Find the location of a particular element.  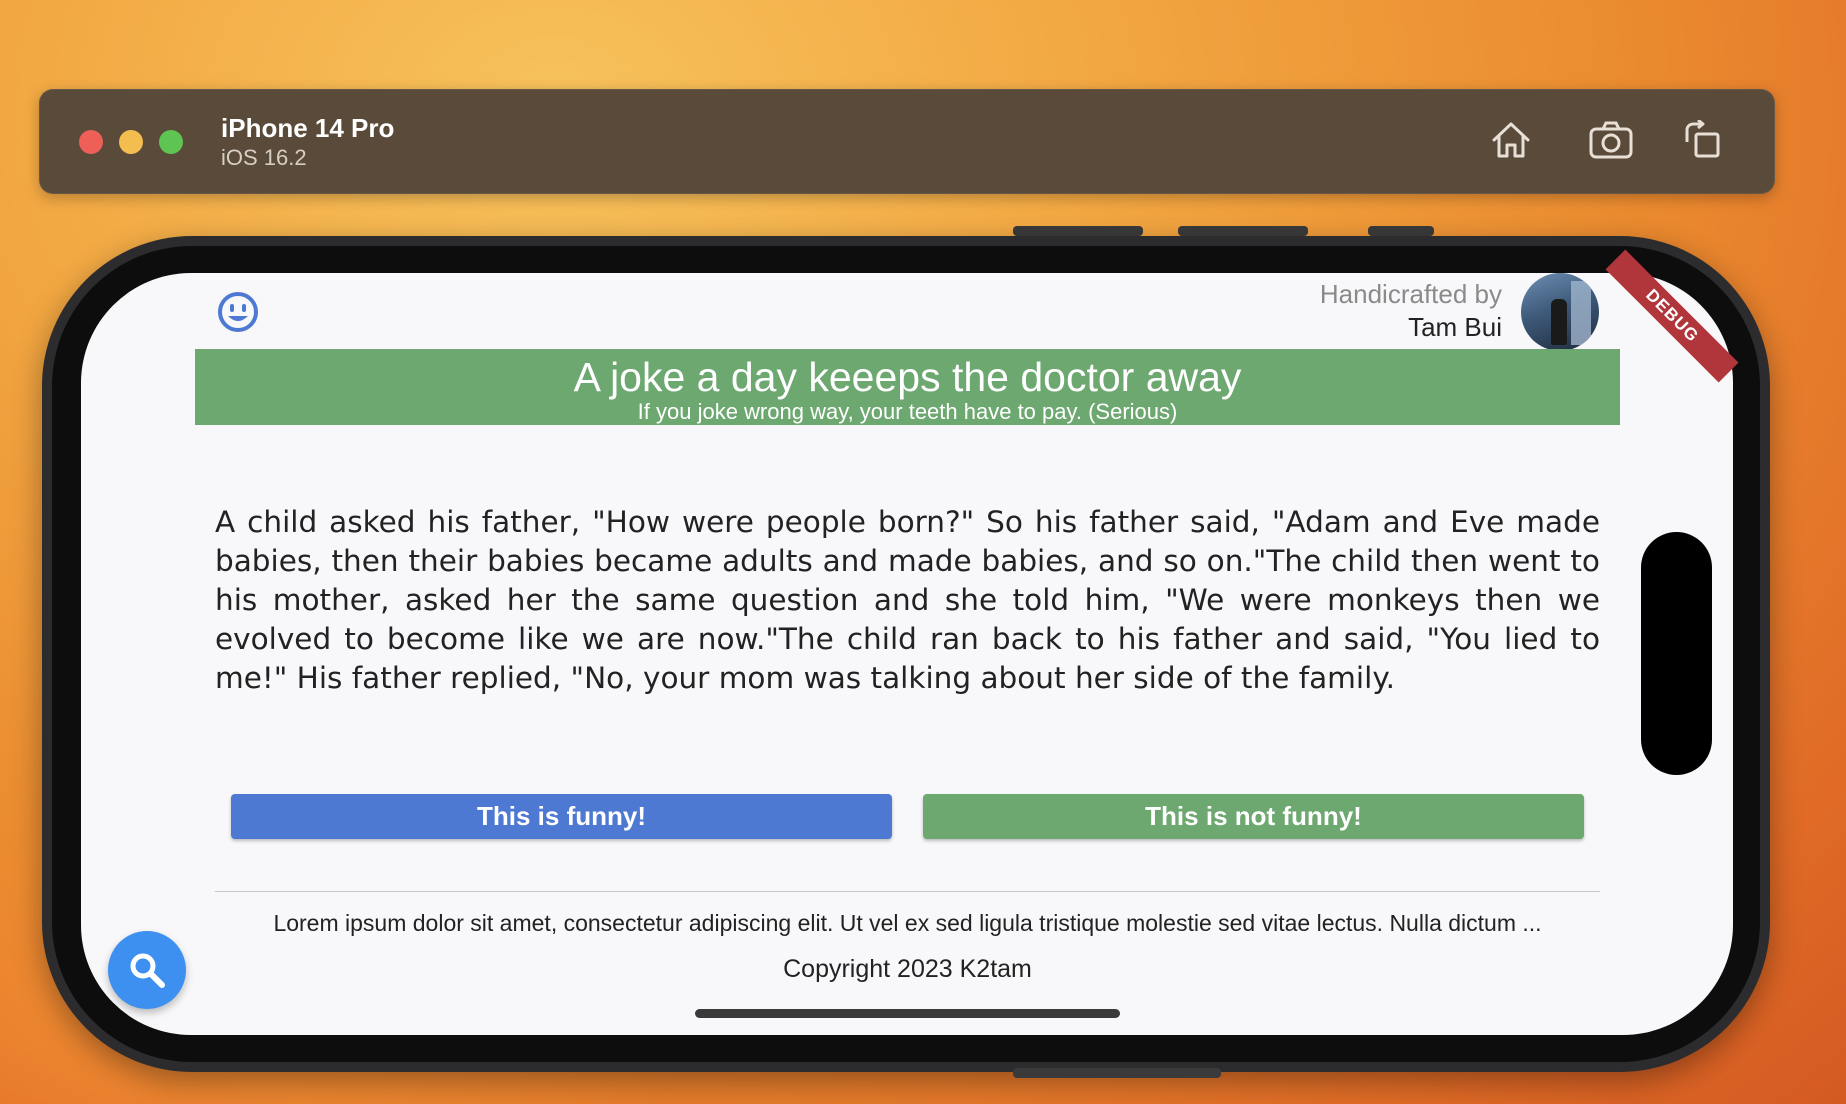

screenshot-icon is located at coordinates (1611, 140).